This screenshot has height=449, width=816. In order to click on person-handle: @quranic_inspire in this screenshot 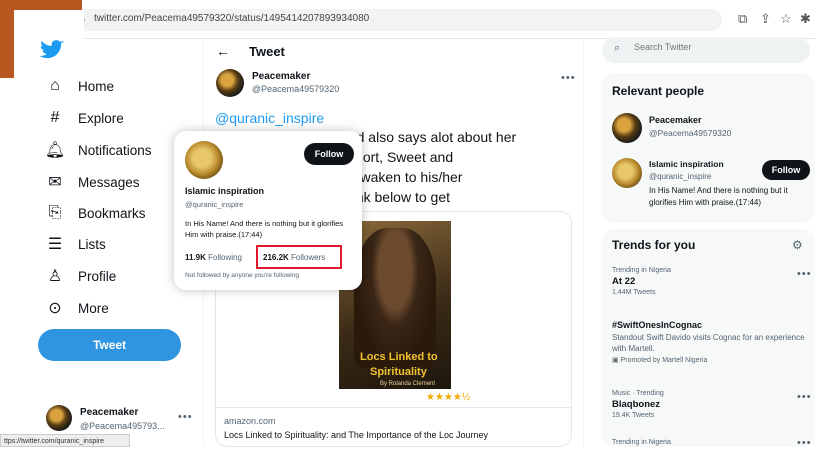, I will do `click(680, 176)`.